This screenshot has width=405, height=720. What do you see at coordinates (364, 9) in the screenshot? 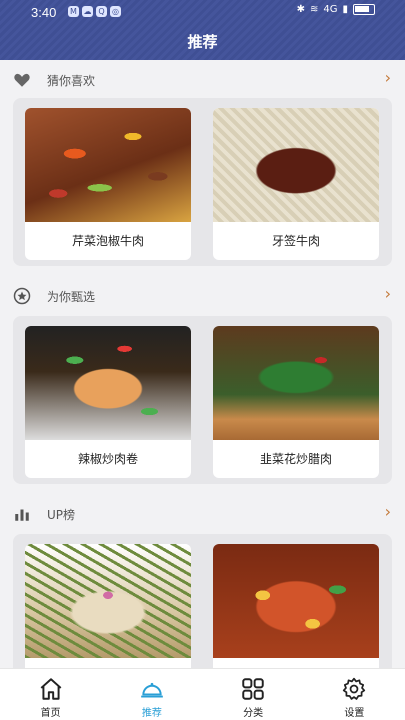
I see `battery-icon` at bounding box center [364, 9].